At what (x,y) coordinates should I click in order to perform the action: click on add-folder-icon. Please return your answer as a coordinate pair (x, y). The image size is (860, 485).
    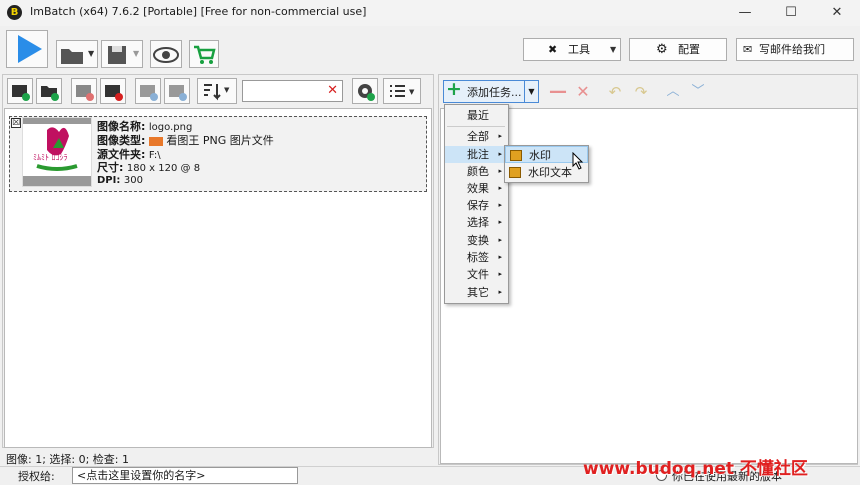
    Looking at the image, I should click on (50, 93).